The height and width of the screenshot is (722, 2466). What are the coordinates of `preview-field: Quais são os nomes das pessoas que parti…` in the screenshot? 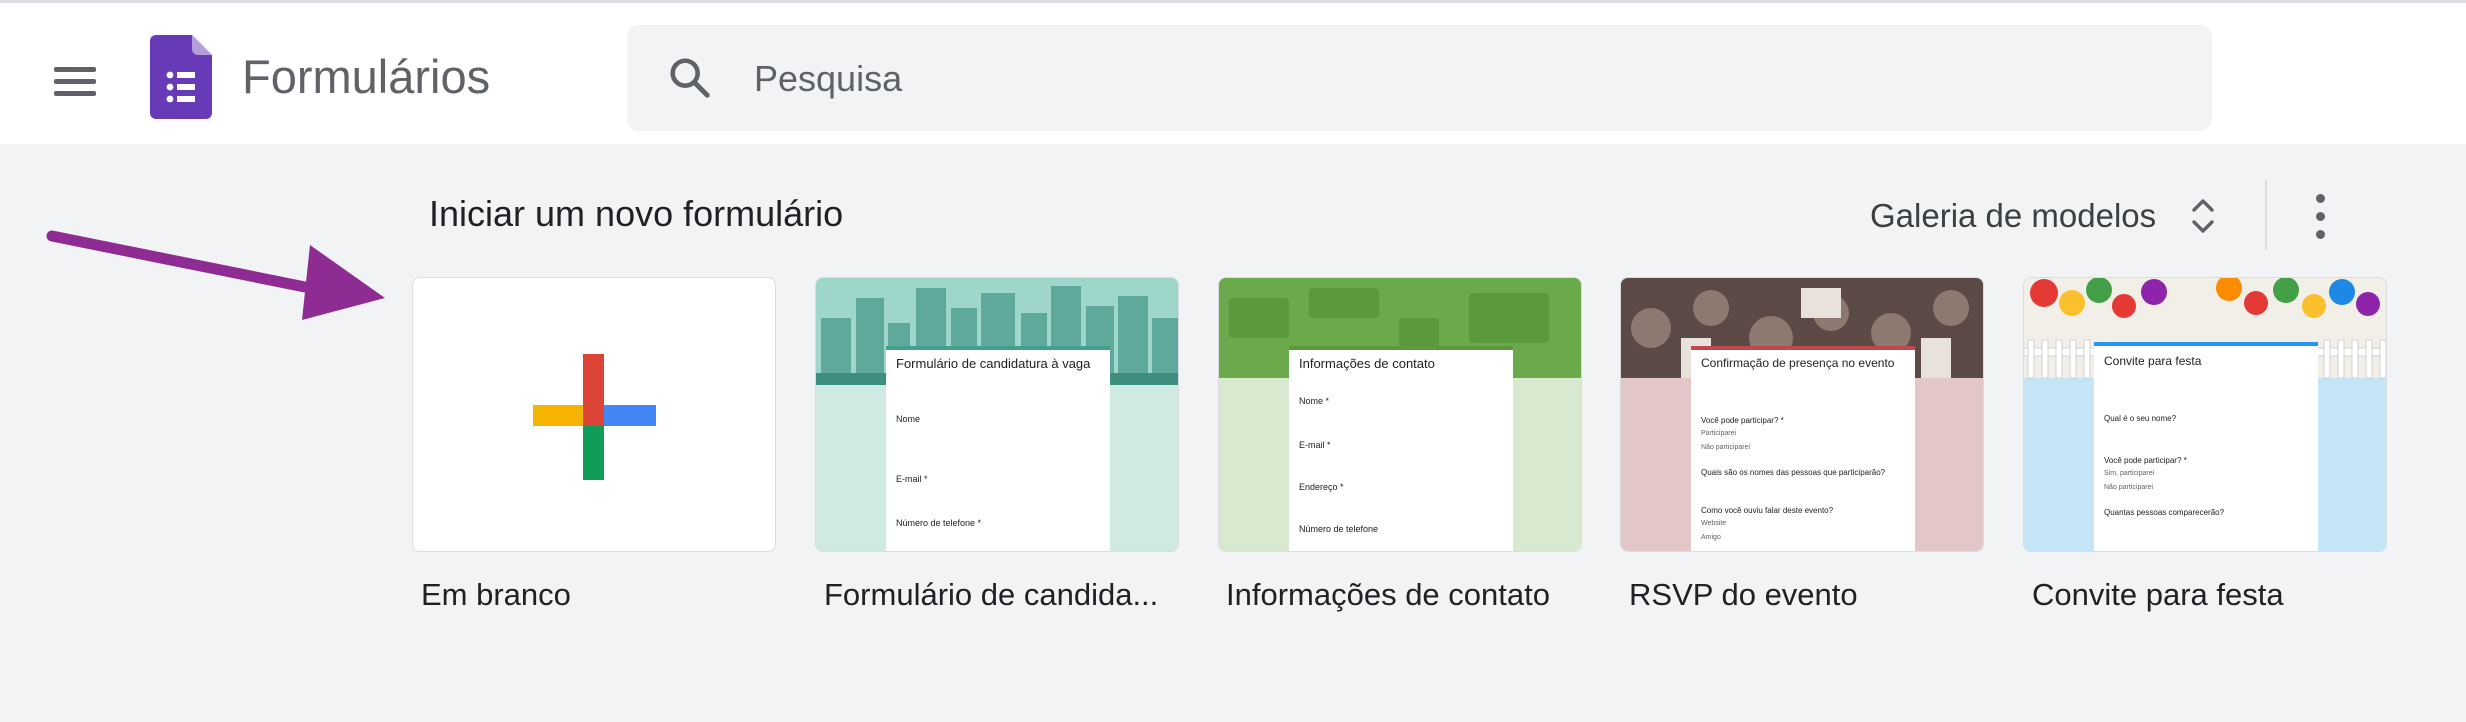 It's located at (1793, 472).